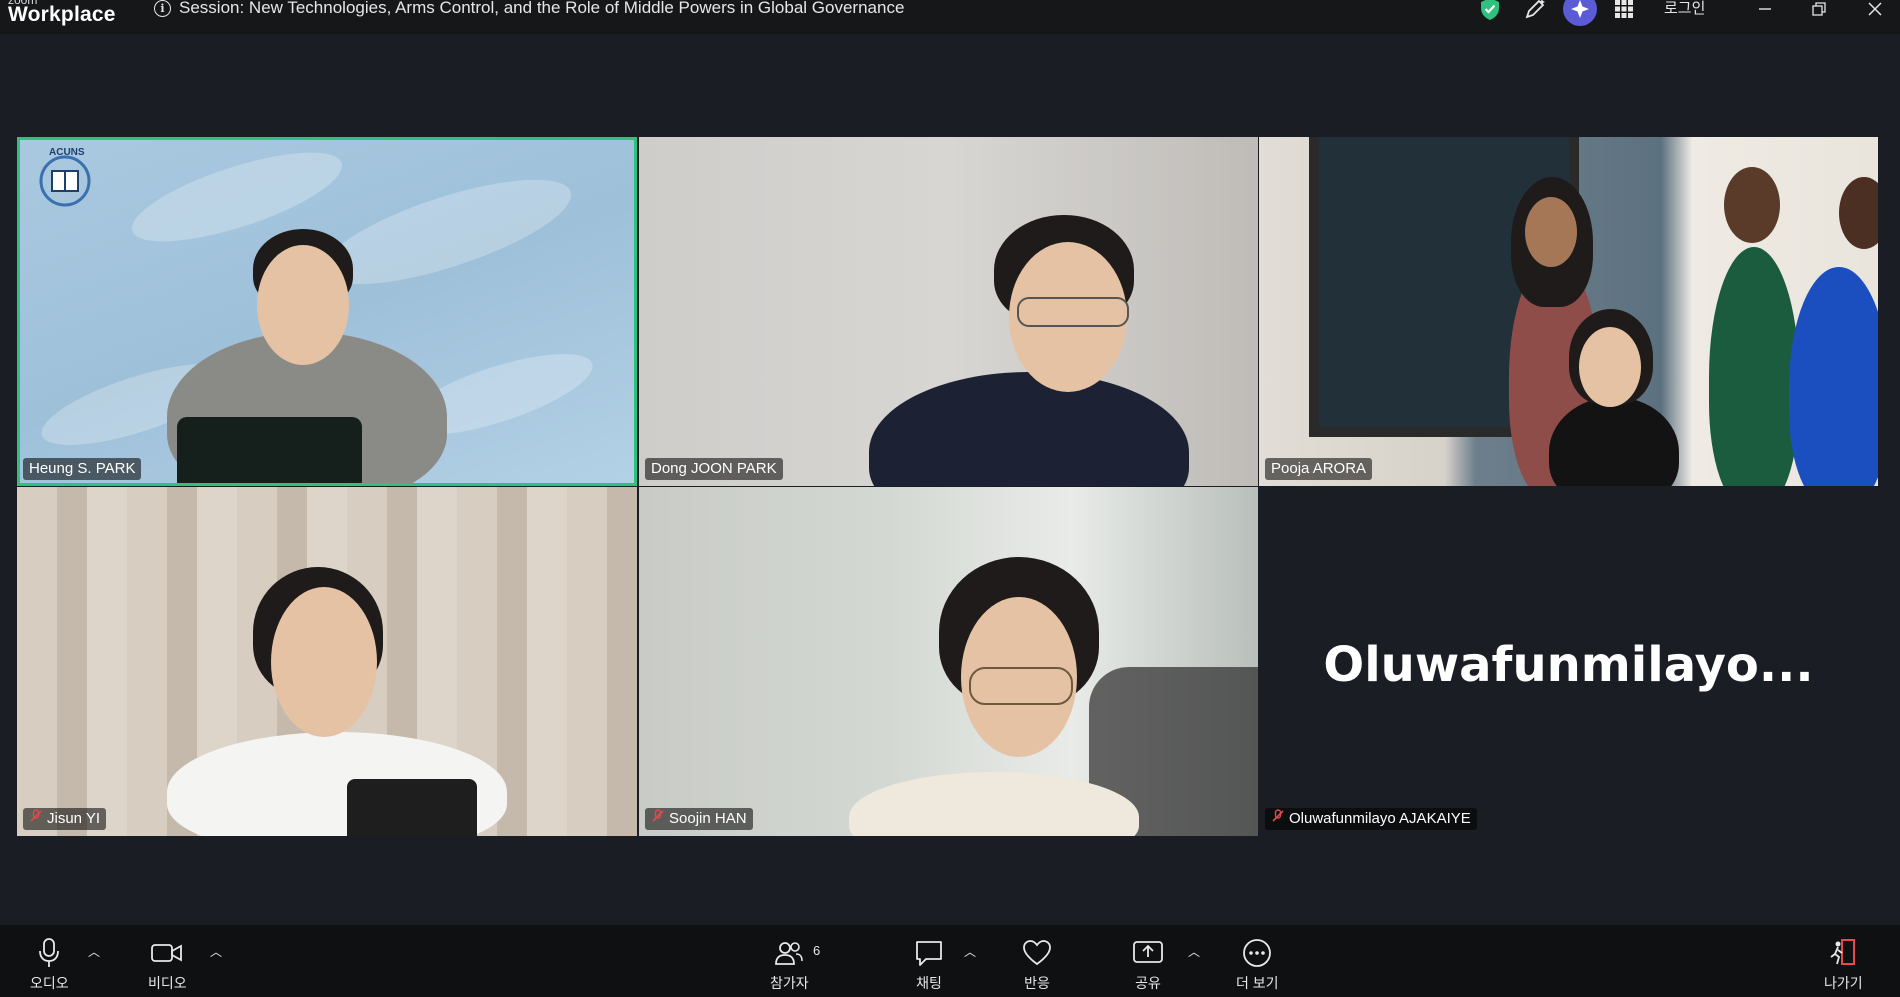 The height and width of the screenshot is (997, 1900). Describe the element at coordinates (1037, 953) in the screenshot. I see `heart-icon` at that location.